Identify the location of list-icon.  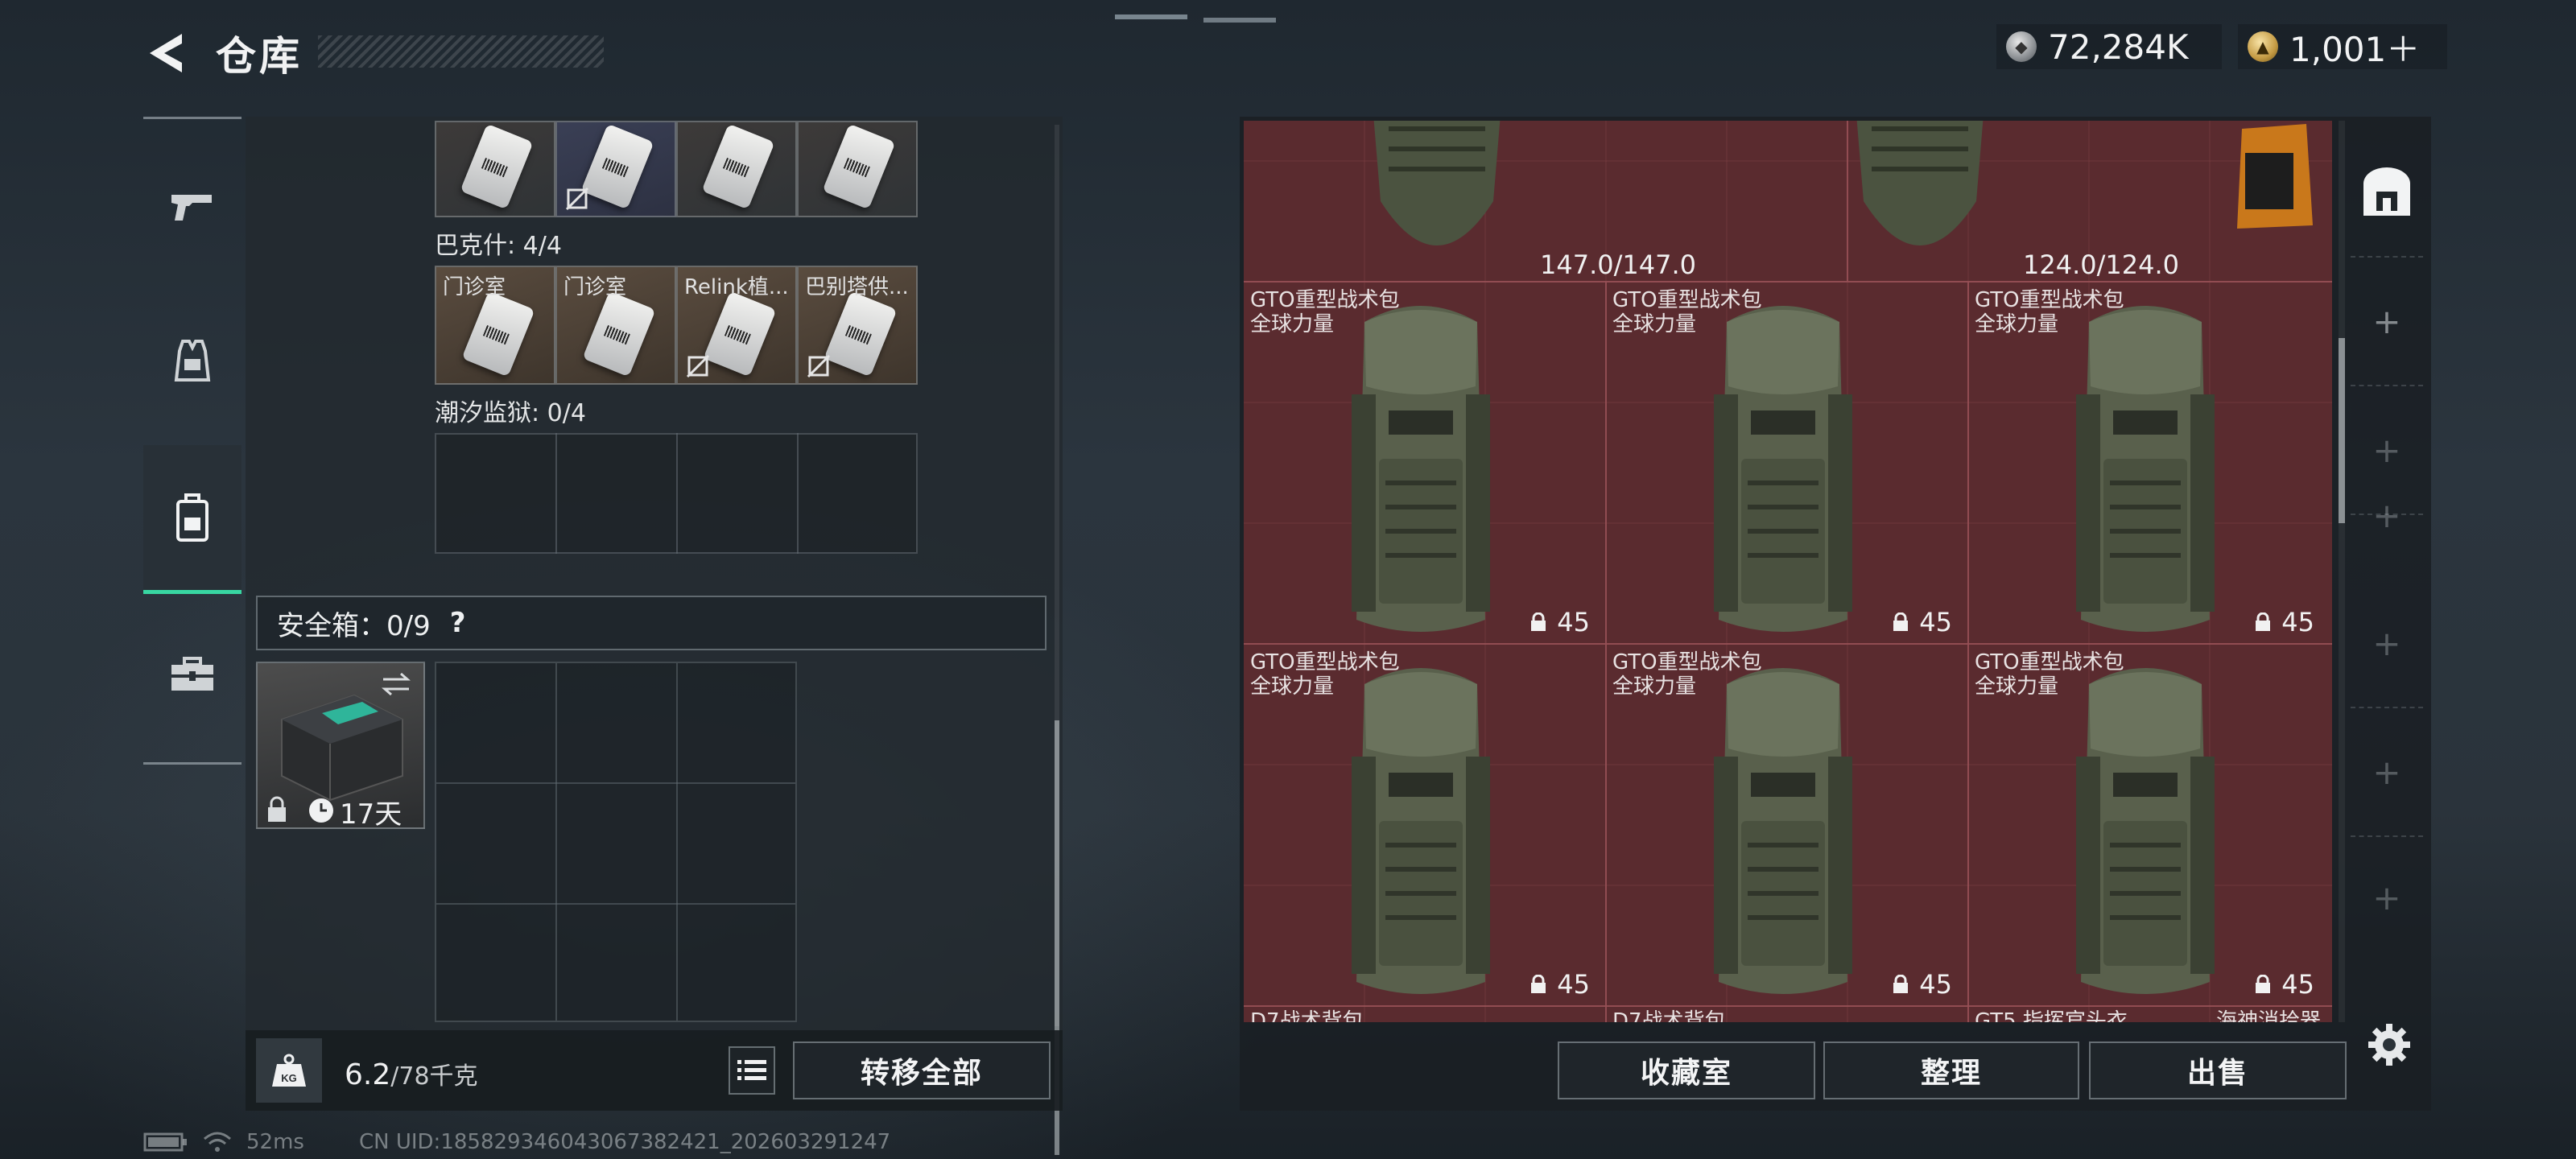
(751, 1070).